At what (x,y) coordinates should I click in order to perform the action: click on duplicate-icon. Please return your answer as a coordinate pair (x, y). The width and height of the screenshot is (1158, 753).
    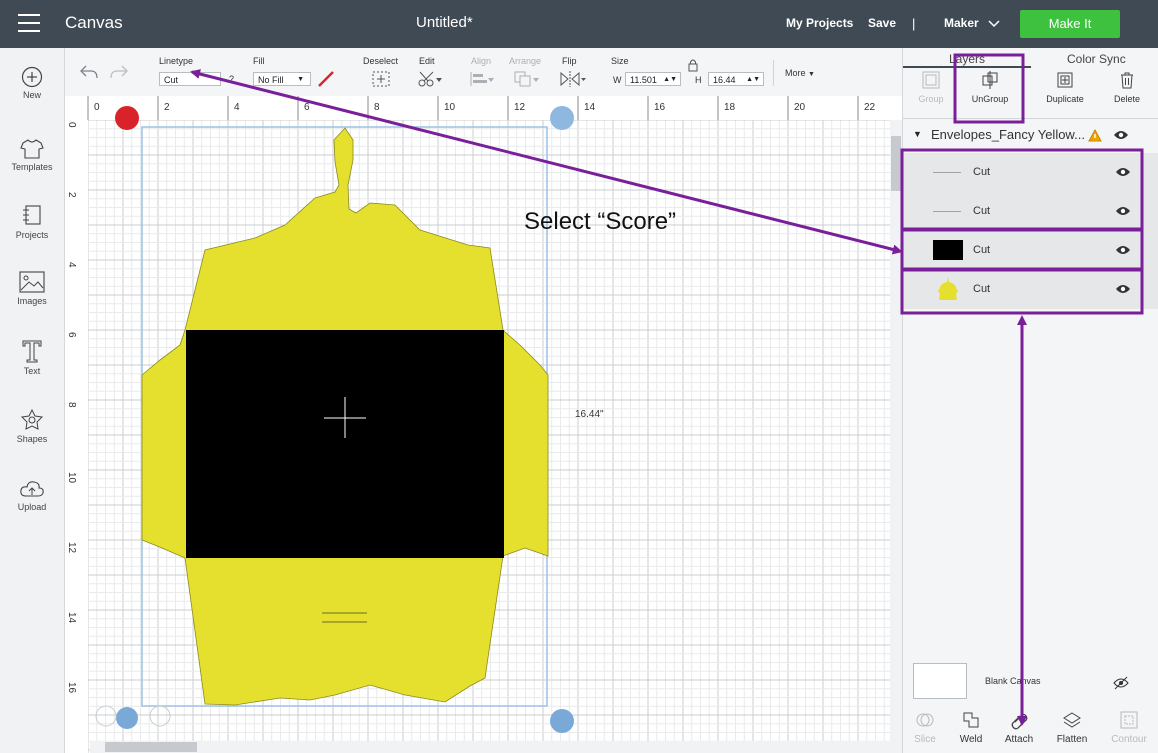
    Looking at the image, I should click on (1065, 80).